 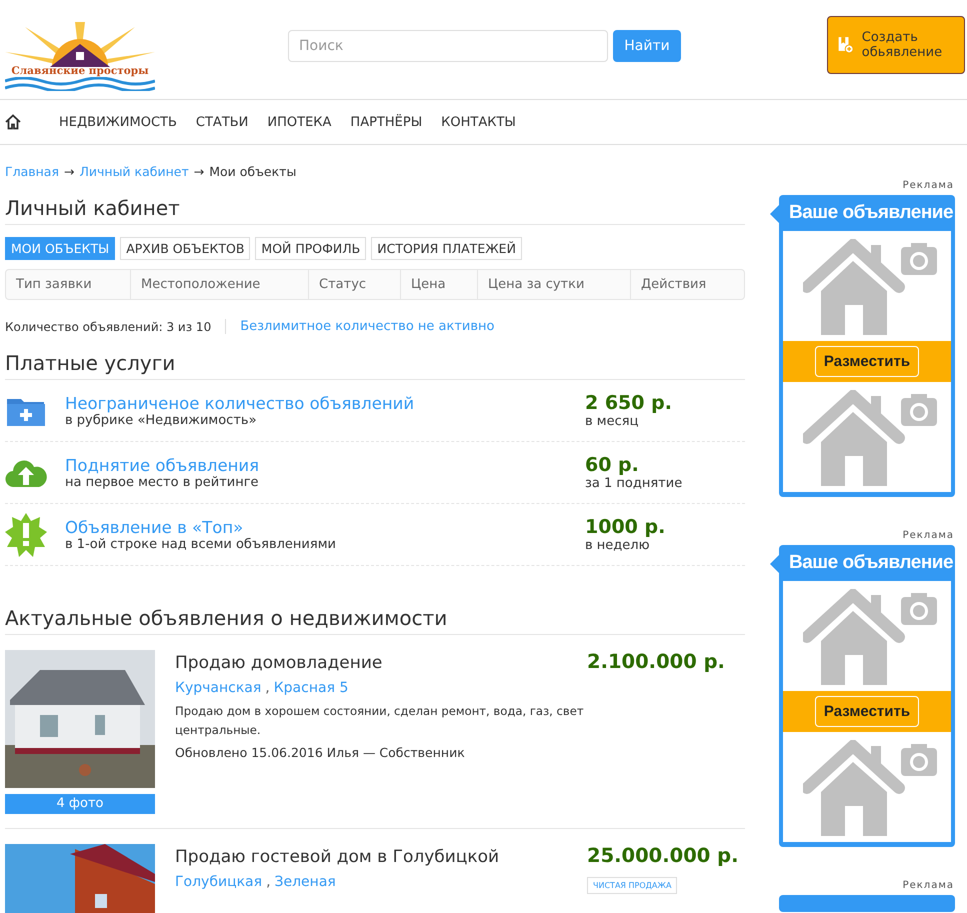 What do you see at coordinates (896, 45) in the screenshot?
I see `create-listing-button: Создать обьявление` at bounding box center [896, 45].